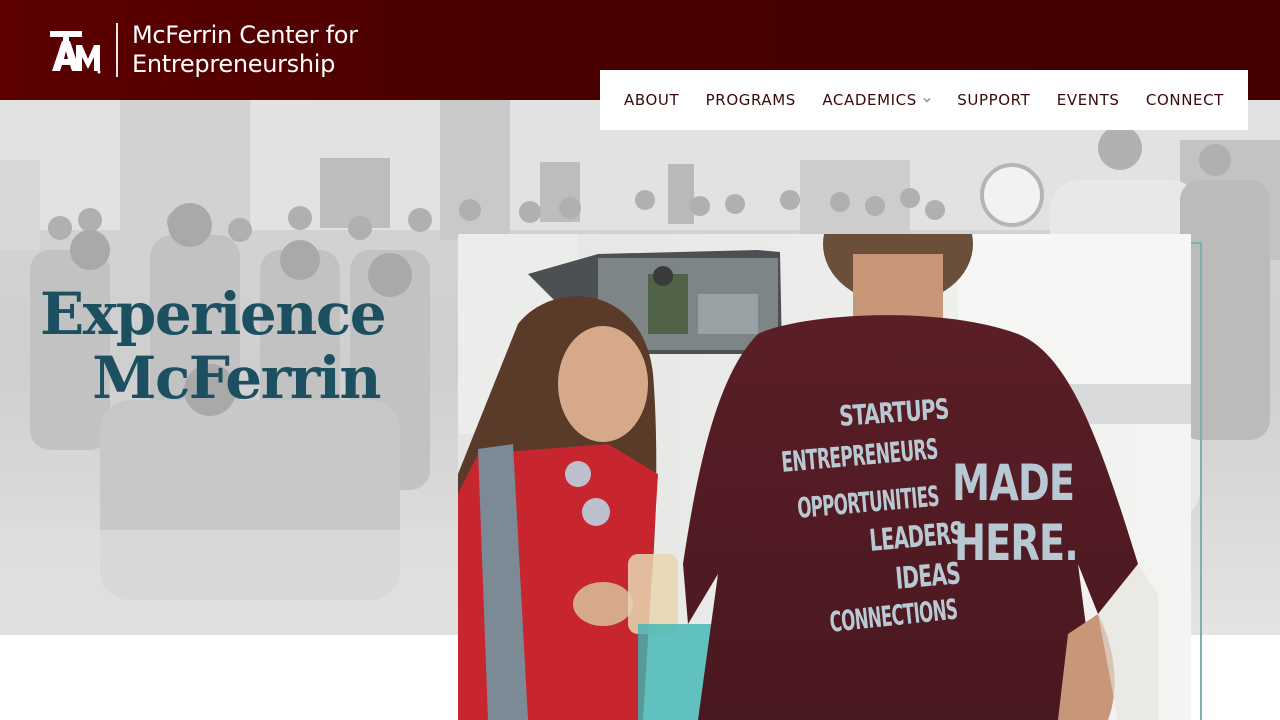 The width and height of the screenshot is (1280, 720). Describe the element at coordinates (213, 314) in the screenshot. I see `hero-headline-line1: Experience` at that location.